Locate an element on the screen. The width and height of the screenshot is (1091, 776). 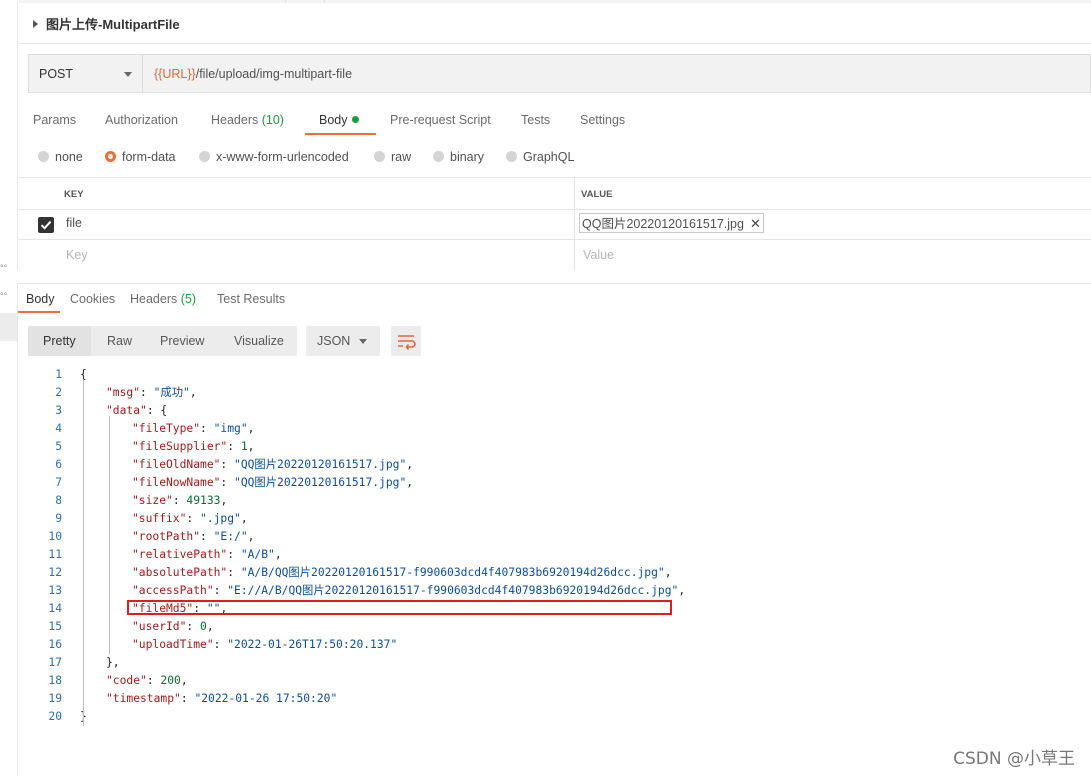
view-pretty: Pretty is located at coordinates (59, 341).